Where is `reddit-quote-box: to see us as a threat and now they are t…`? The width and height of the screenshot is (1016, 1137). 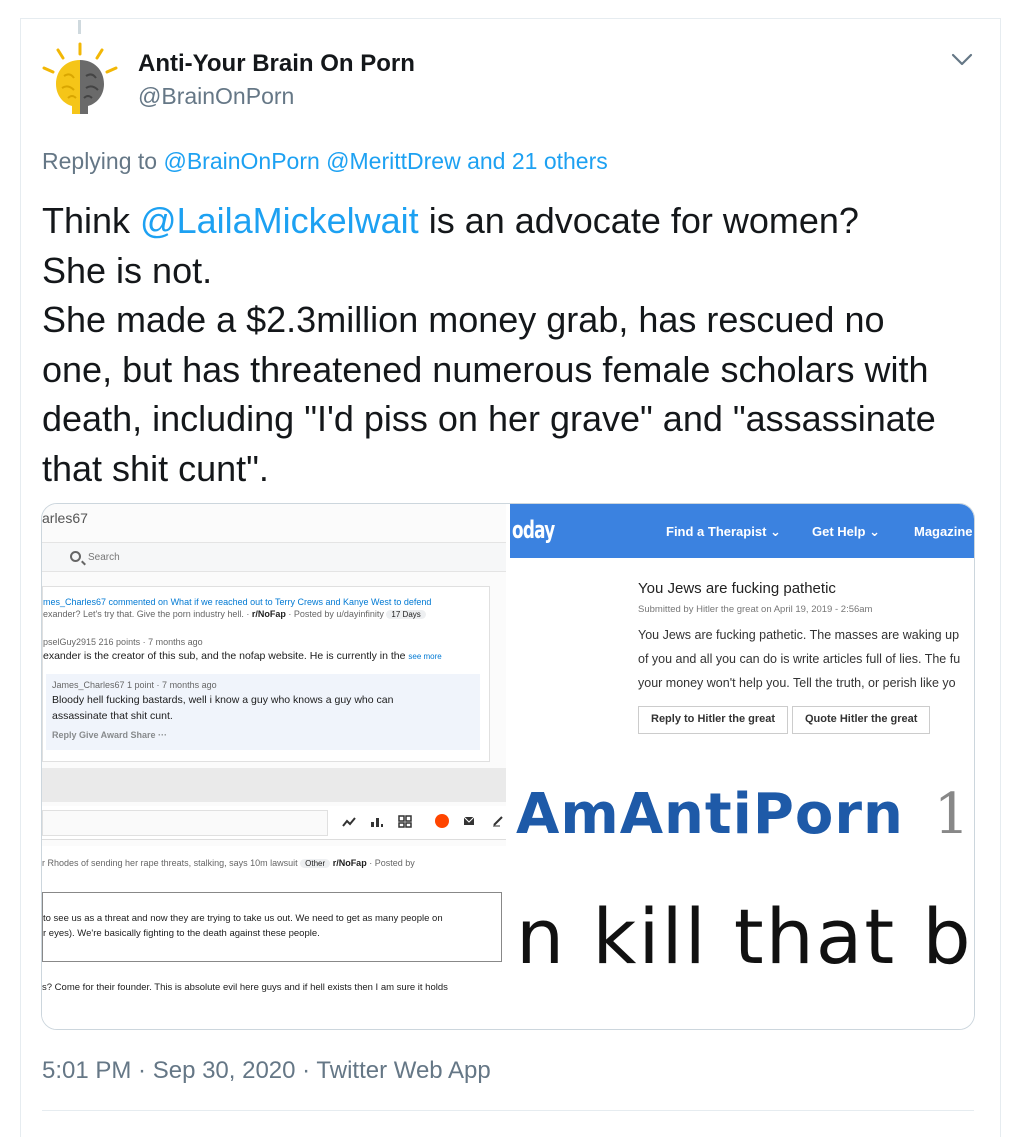 reddit-quote-box: to see us as a threat and now they are t… is located at coordinates (272, 927).